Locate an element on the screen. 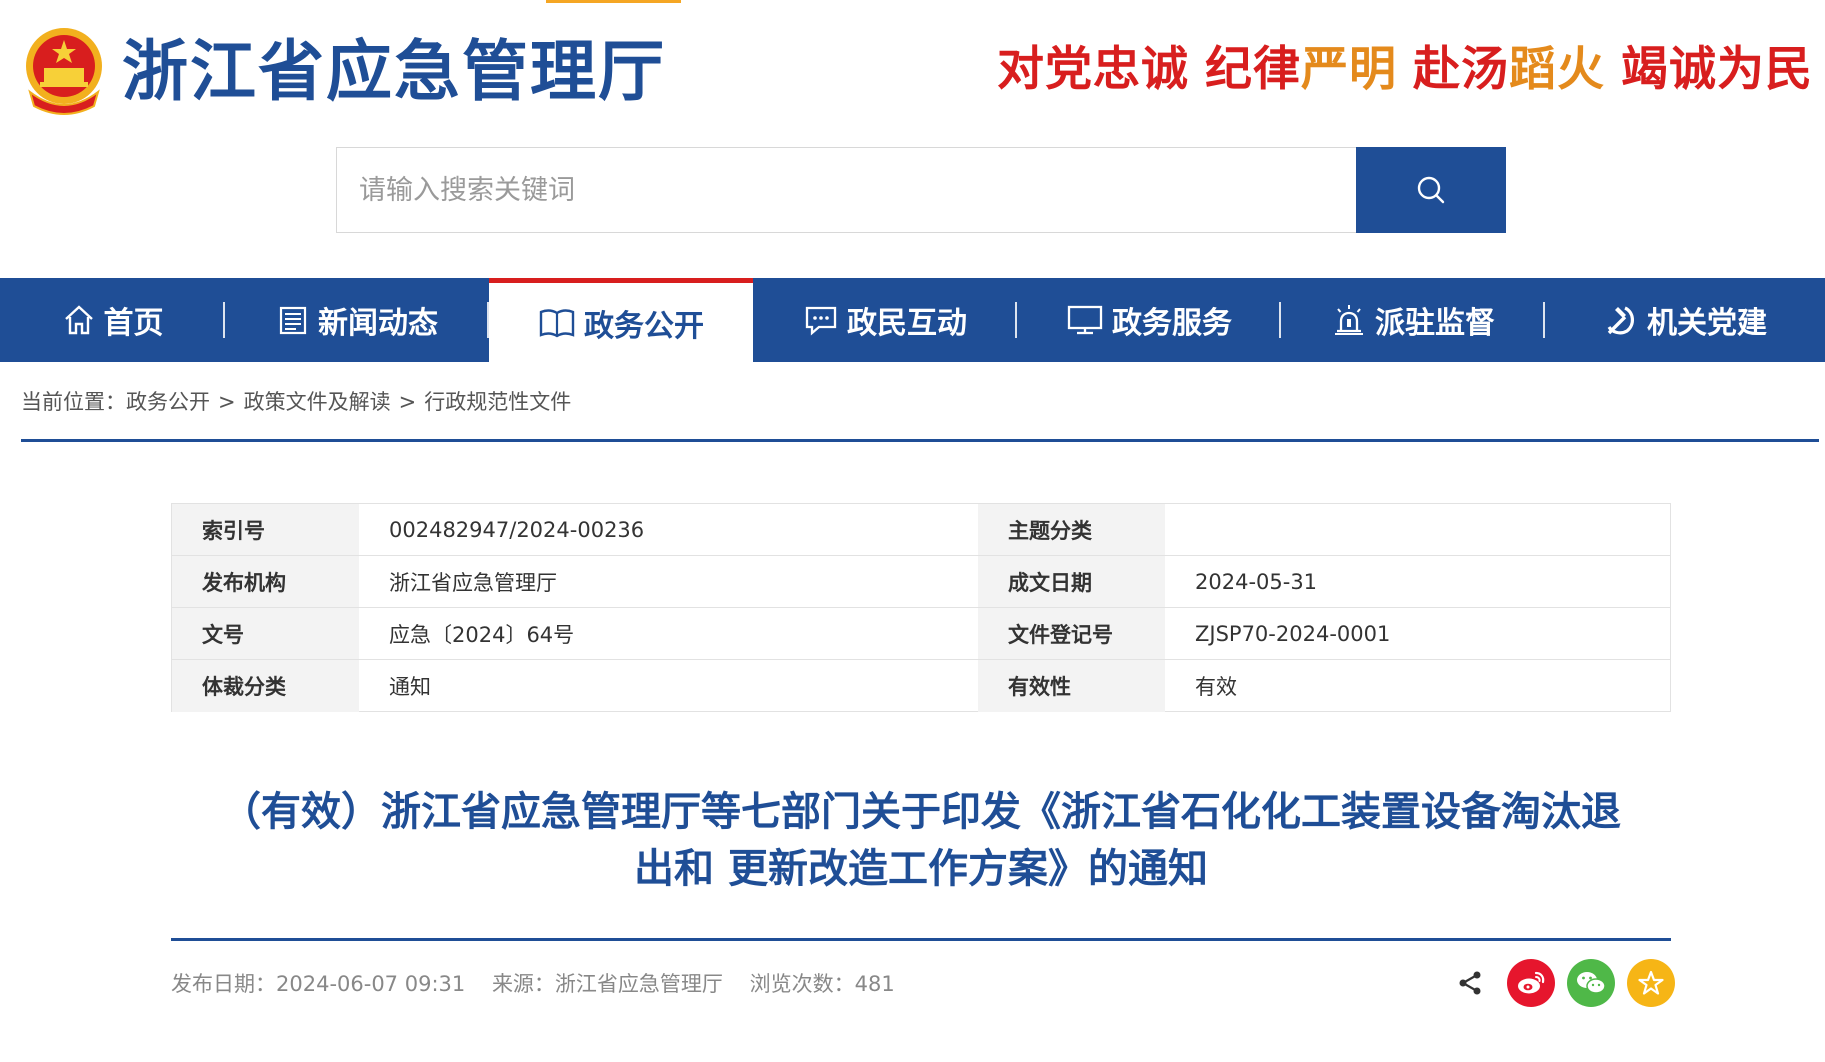  home-icon is located at coordinates (79, 320).